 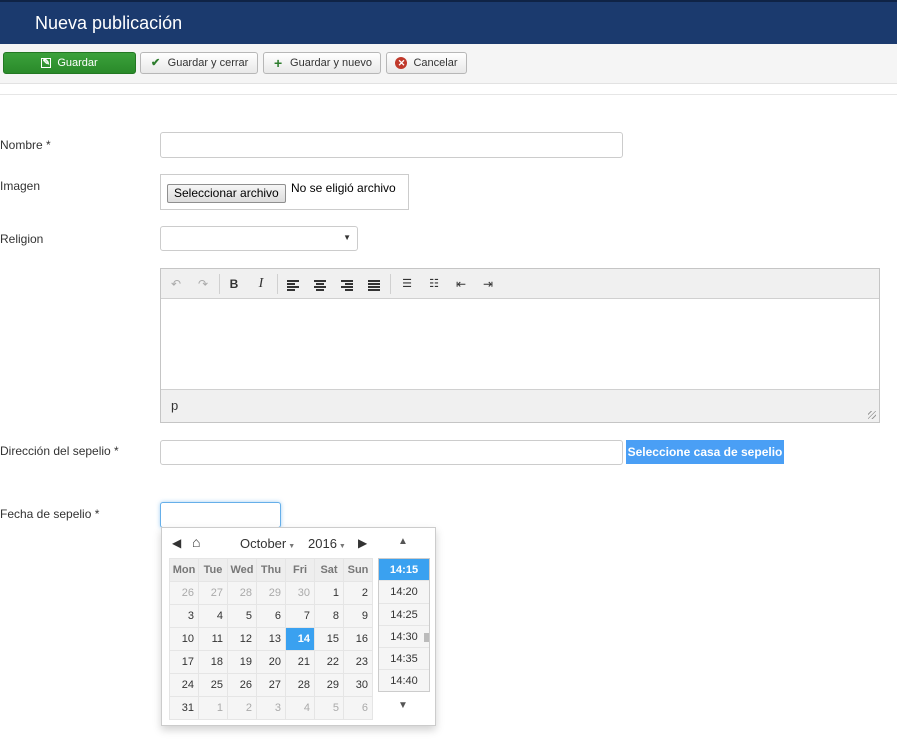 I want to click on align-left-icon, so click(x=293, y=284).